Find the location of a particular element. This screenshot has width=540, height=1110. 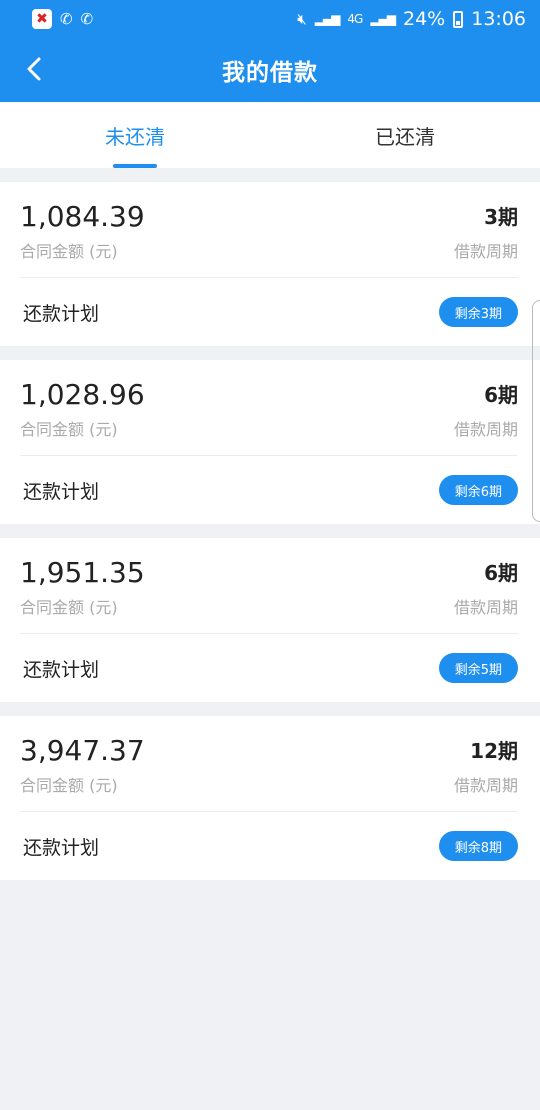

repayment-plan-row: 还款计划 剩余3期 is located at coordinates (269, 312).